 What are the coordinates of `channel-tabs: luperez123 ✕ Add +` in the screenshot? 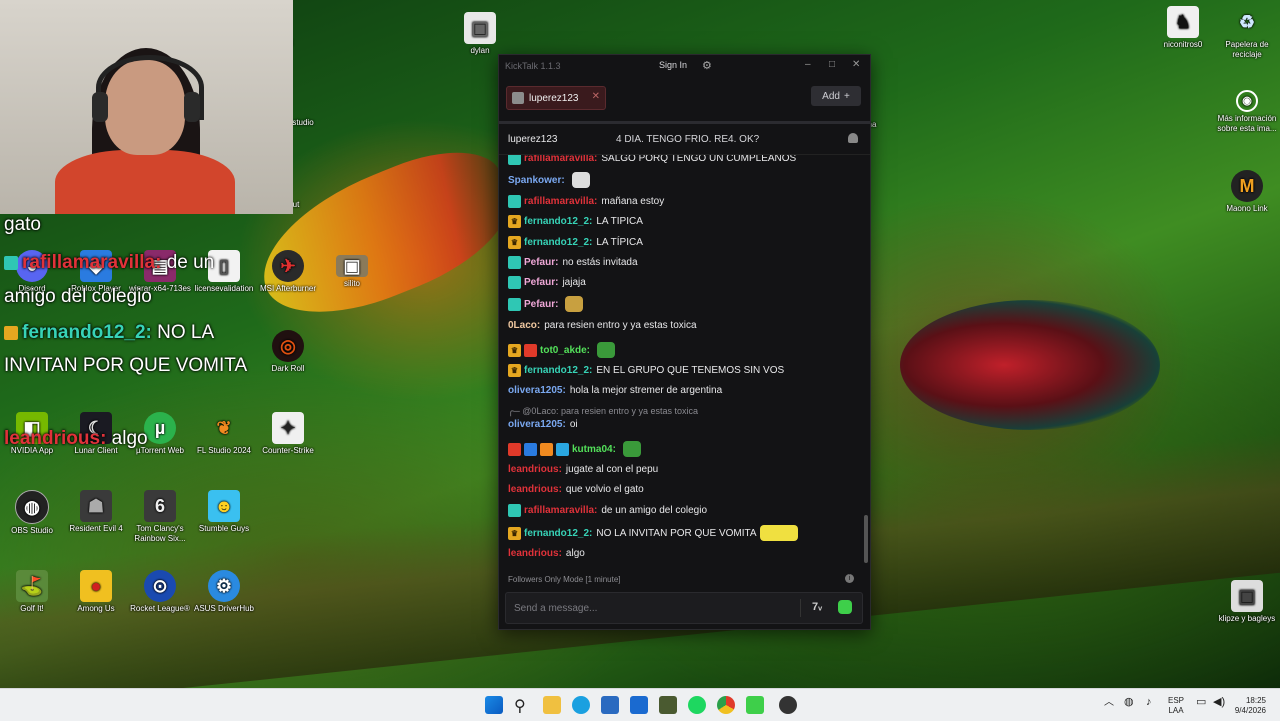 It's located at (684, 100).